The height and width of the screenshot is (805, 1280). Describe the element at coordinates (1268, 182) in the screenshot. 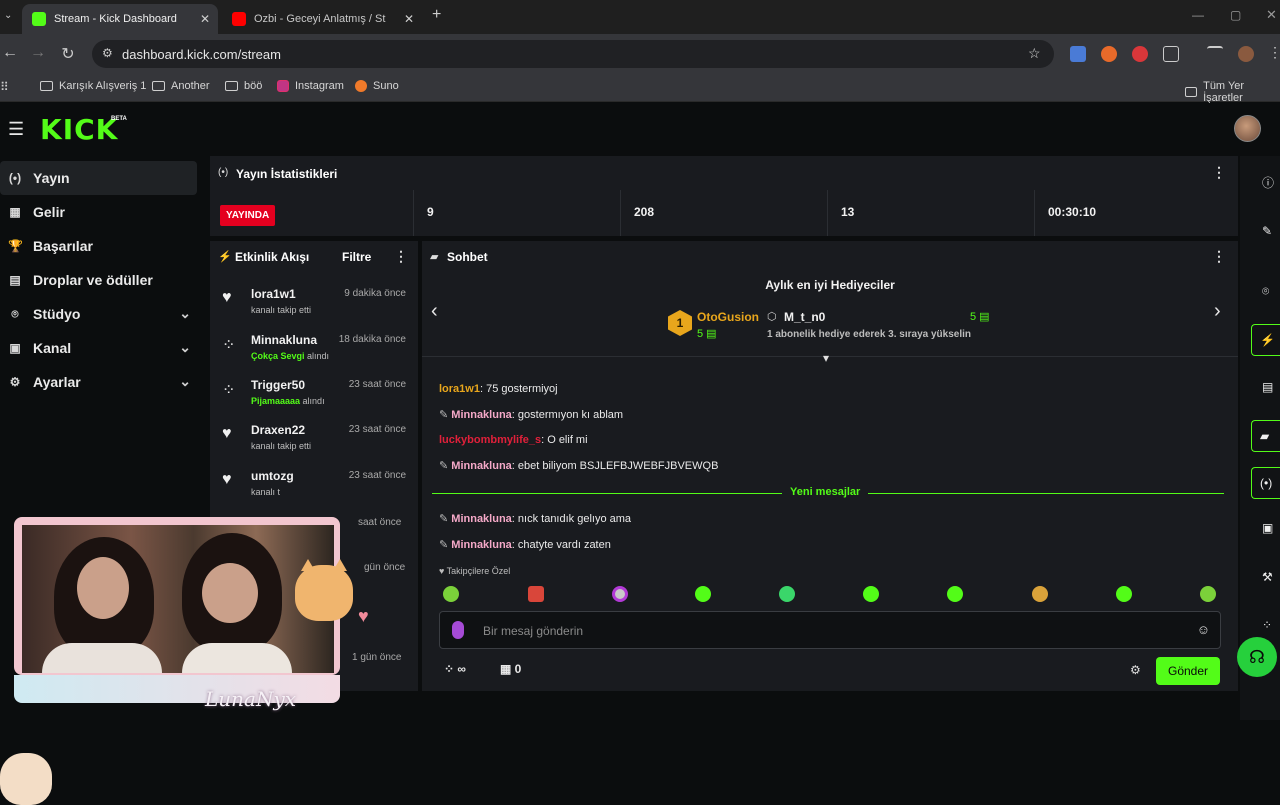

I see `info-icon: ⓘ` at that location.